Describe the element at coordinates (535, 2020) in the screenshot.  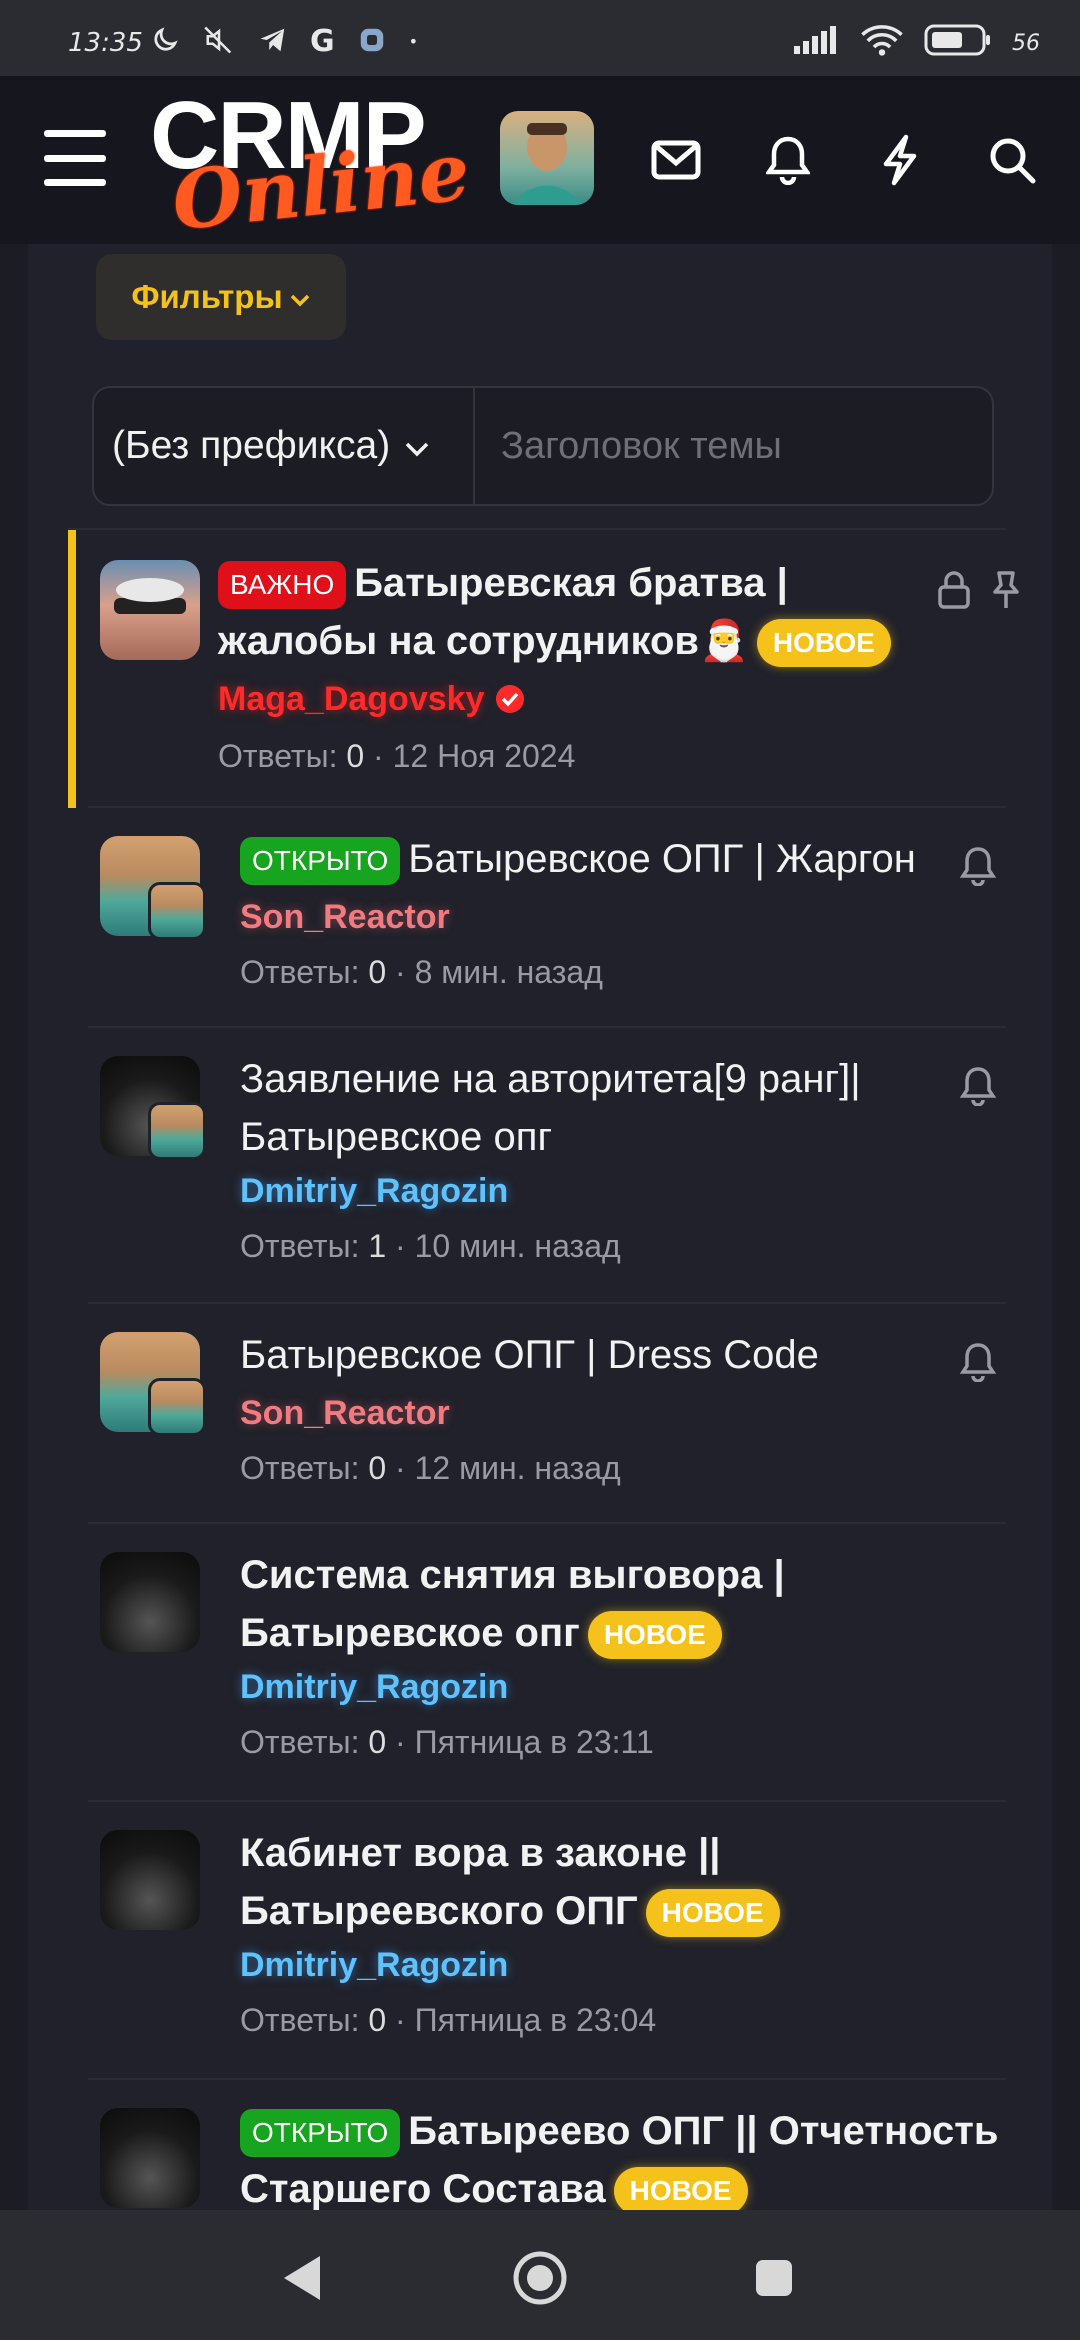
I see `thread-date: Пятница в 23:04` at that location.